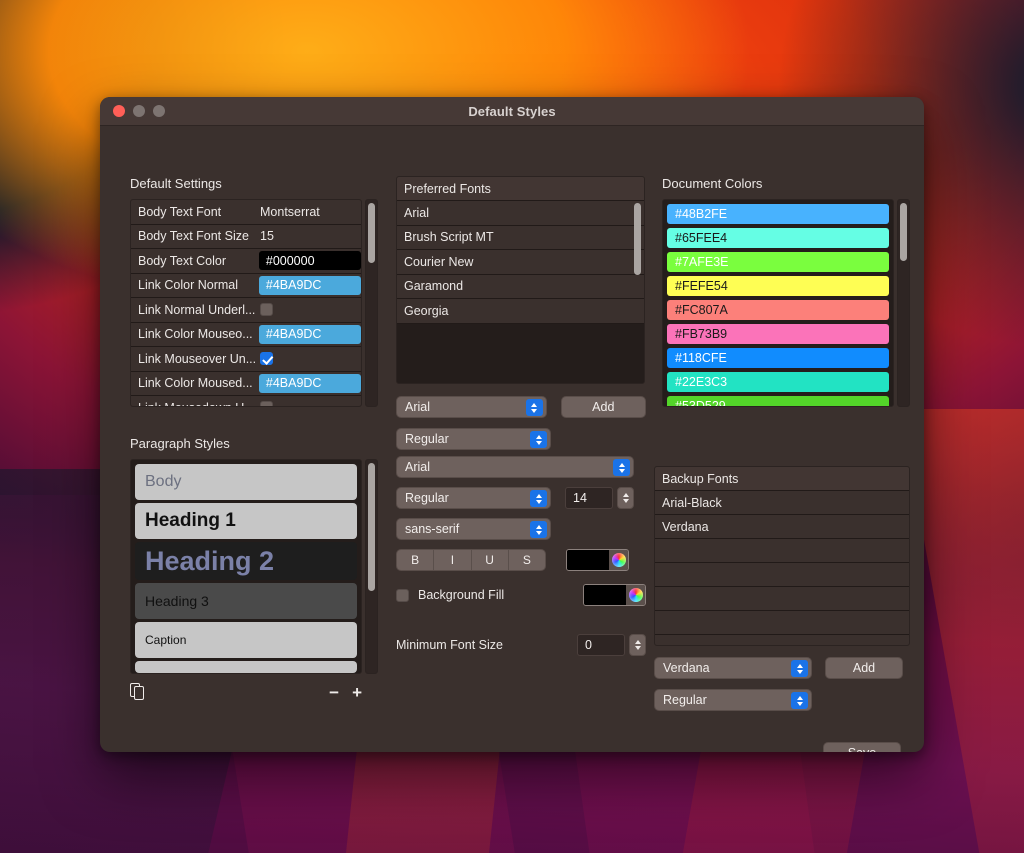 This screenshot has height=853, width=1024. What do you see at coordinates (246, 601) in the screenshot?
I see `paragraph-style-item: Heading 3` at bounding box center [246, 601].